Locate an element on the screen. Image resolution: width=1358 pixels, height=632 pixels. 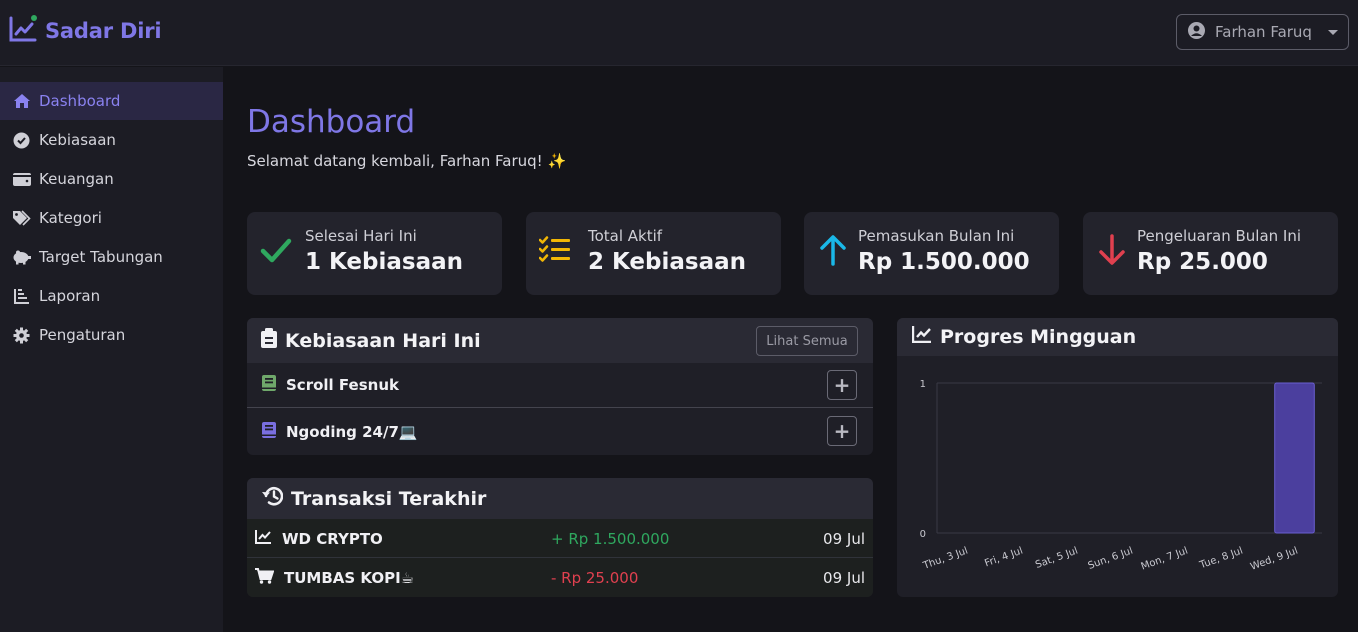
x-tick-label: Fri, 4 Jul is located at coordinates (1003, 557).